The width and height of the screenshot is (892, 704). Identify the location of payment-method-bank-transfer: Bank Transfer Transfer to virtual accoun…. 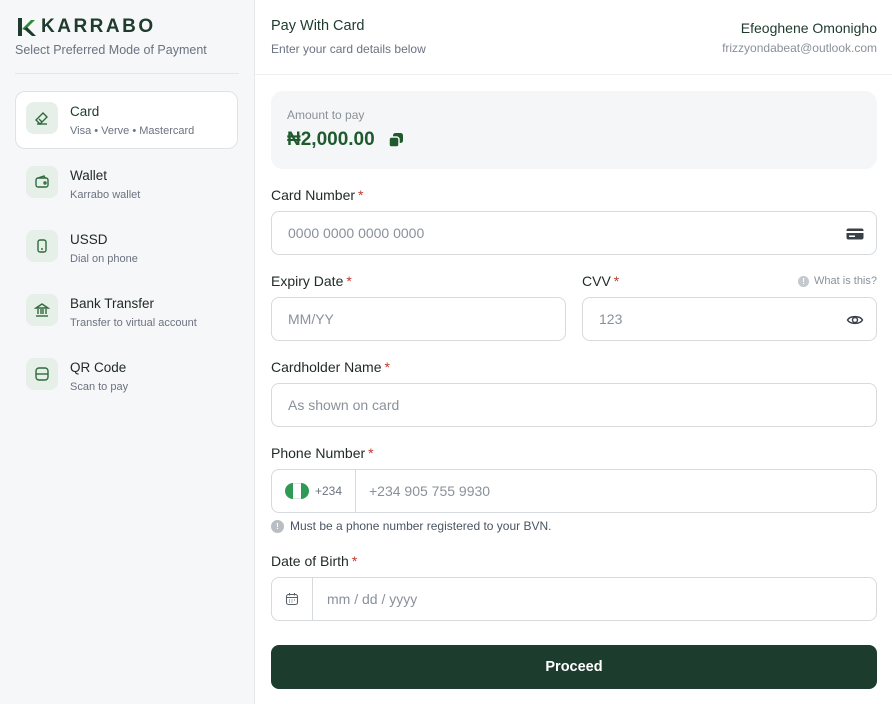
(126, 312).